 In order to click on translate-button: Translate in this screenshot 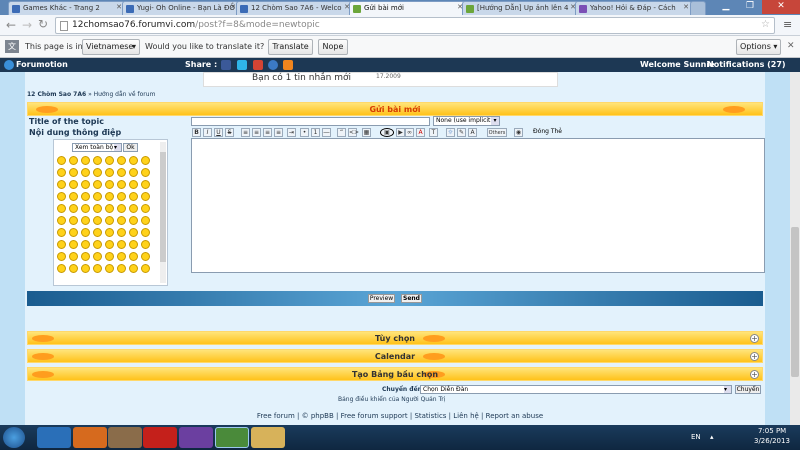, I will do `click(290, 47)`.